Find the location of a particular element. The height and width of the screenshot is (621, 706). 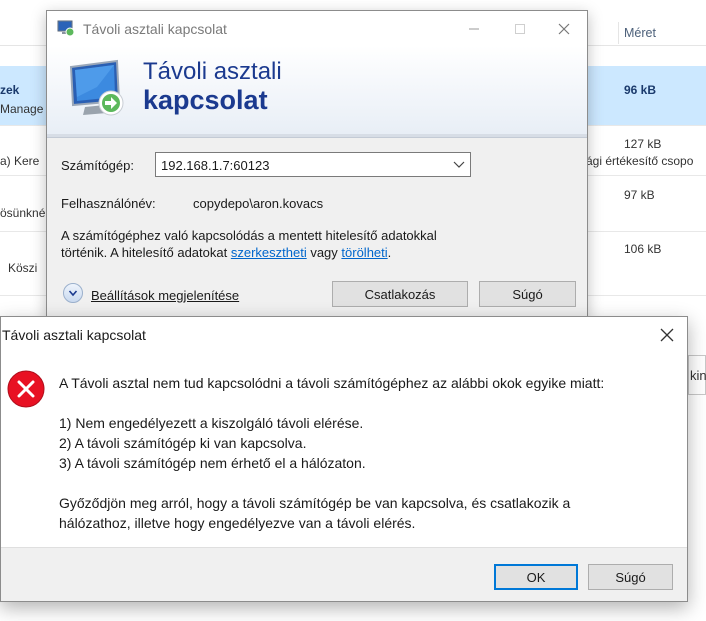

computer-value: 192.168.1.7:60123 is located at coordinates (215, 165).